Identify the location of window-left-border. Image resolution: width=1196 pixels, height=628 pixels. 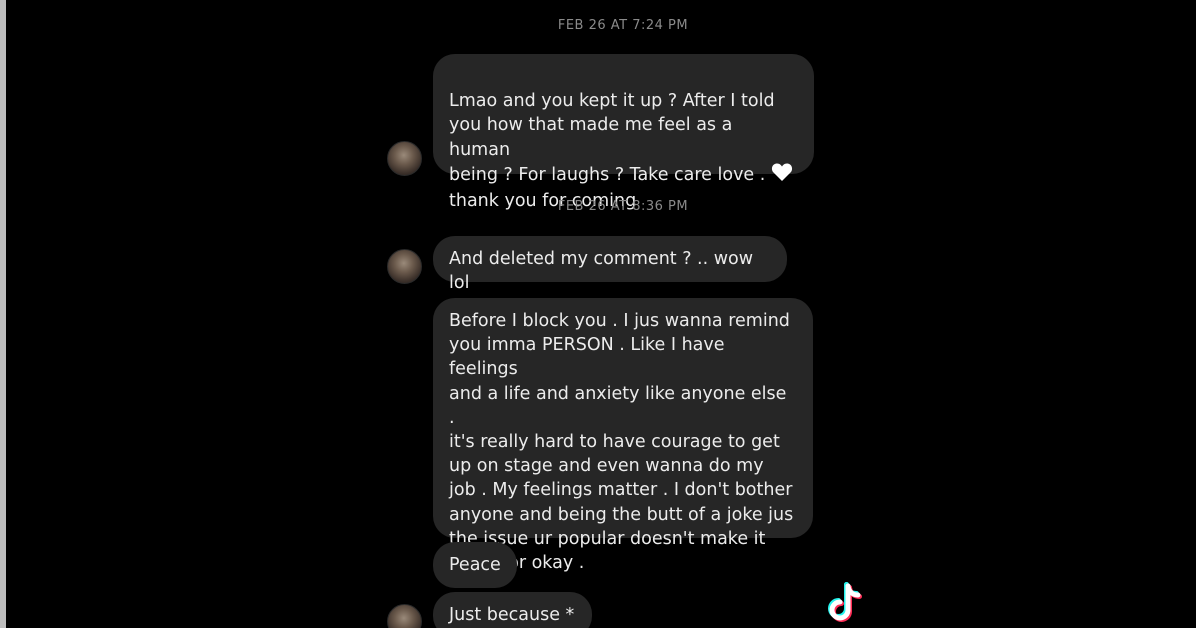
(3, 314).